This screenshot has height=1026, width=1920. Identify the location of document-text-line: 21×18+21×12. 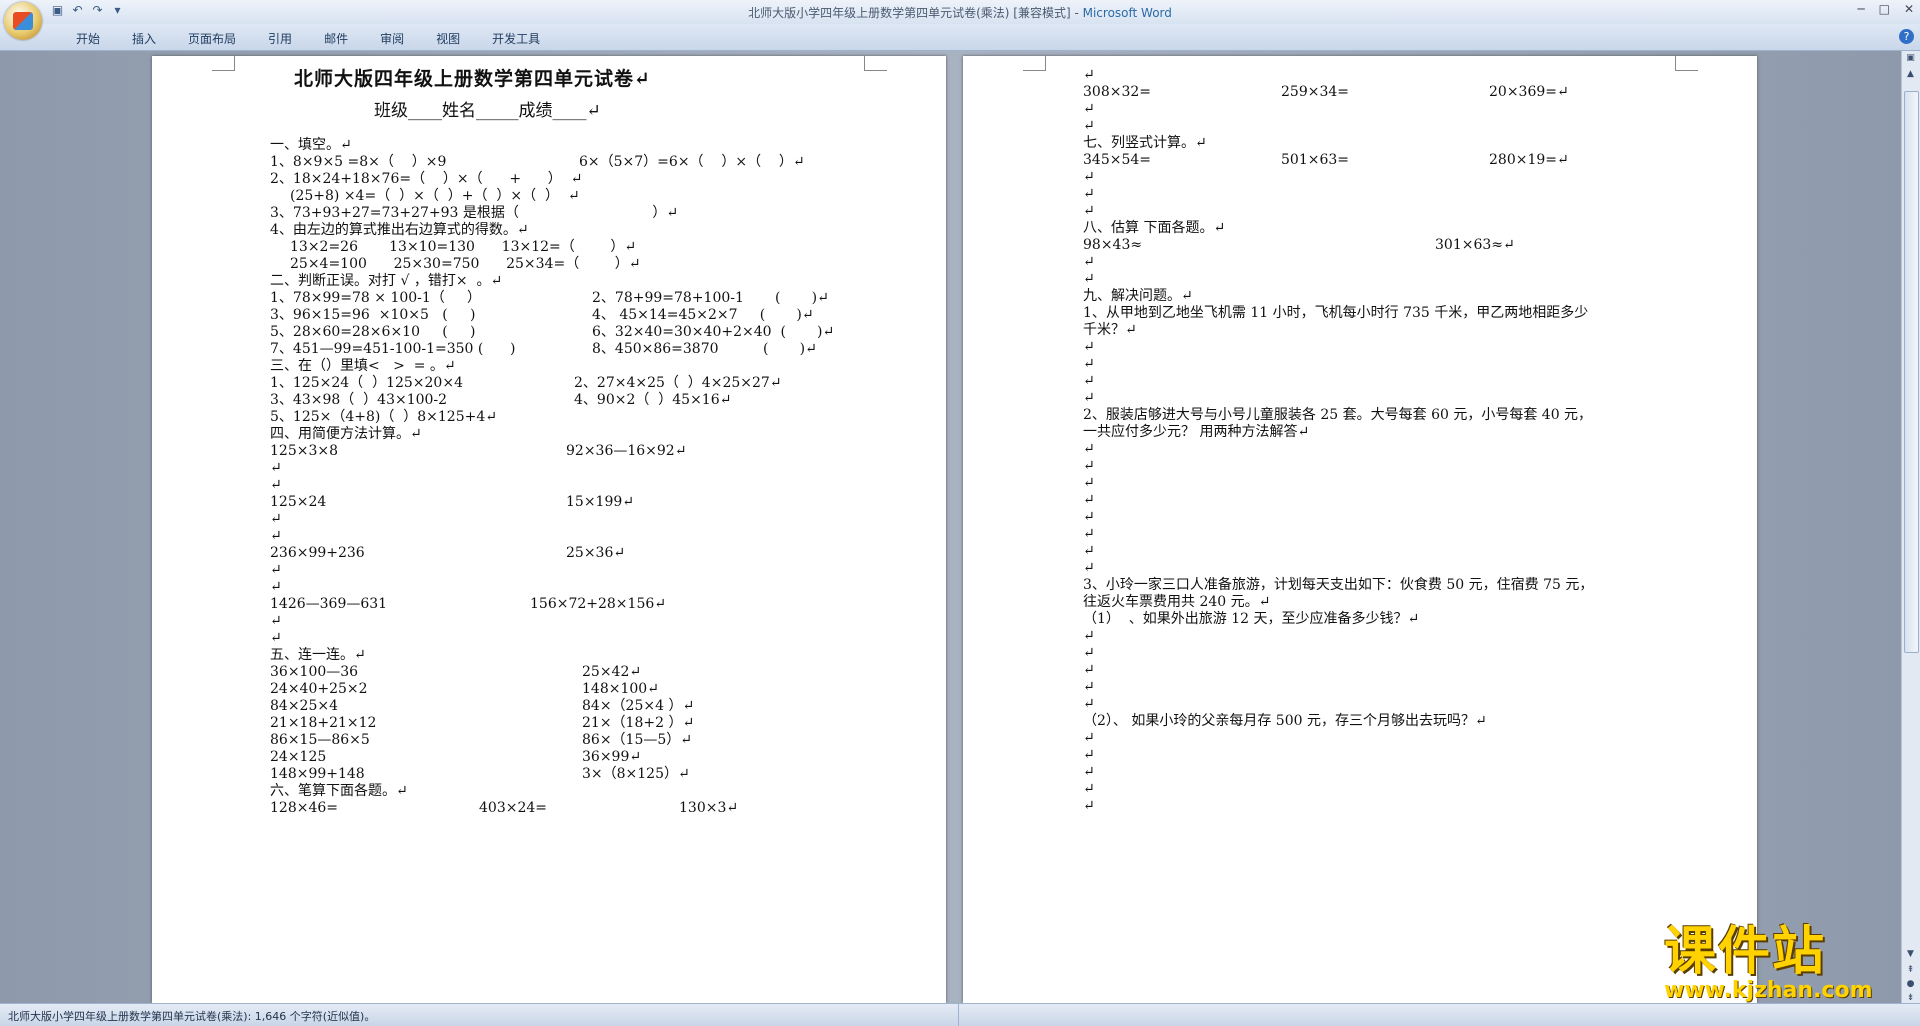
(323, 723).